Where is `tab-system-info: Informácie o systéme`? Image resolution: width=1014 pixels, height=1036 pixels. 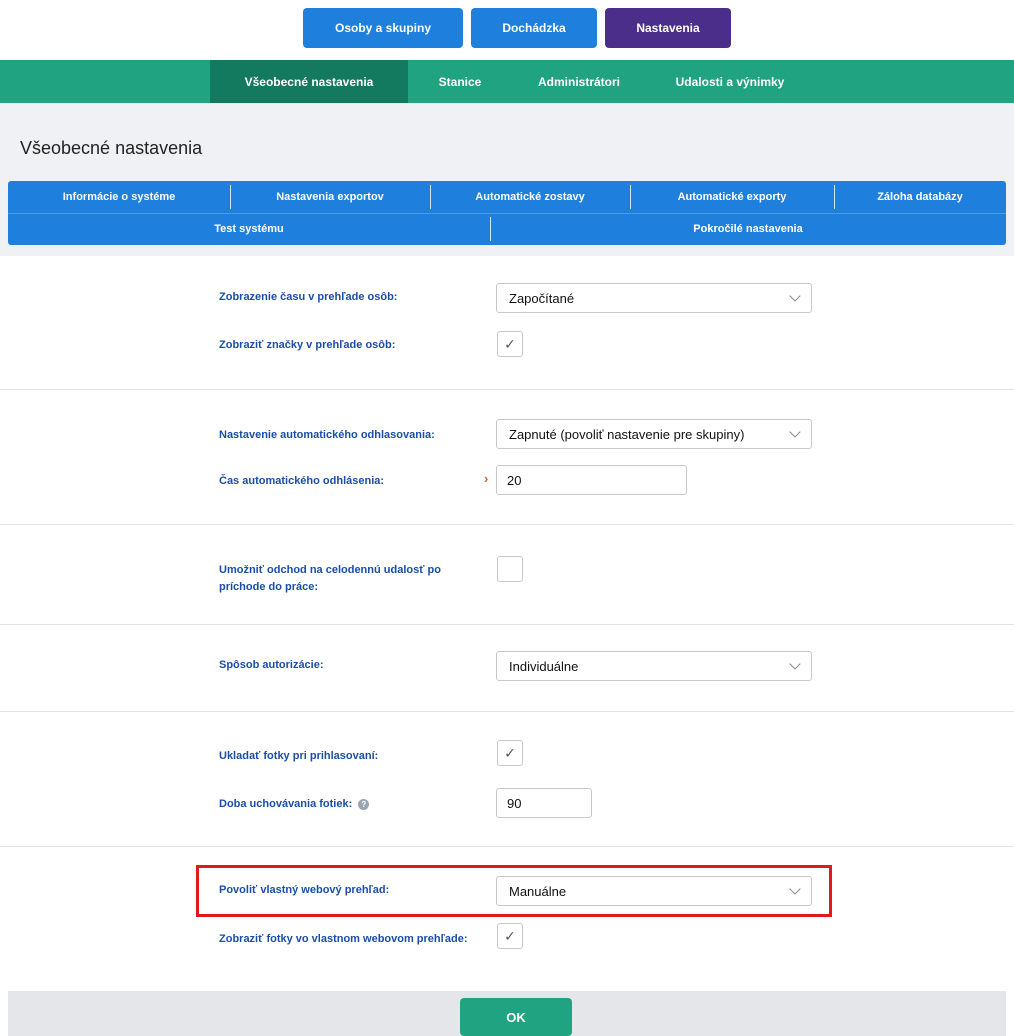 tab-system-info: Informácie o systéme is located at coordinates (119, 197).